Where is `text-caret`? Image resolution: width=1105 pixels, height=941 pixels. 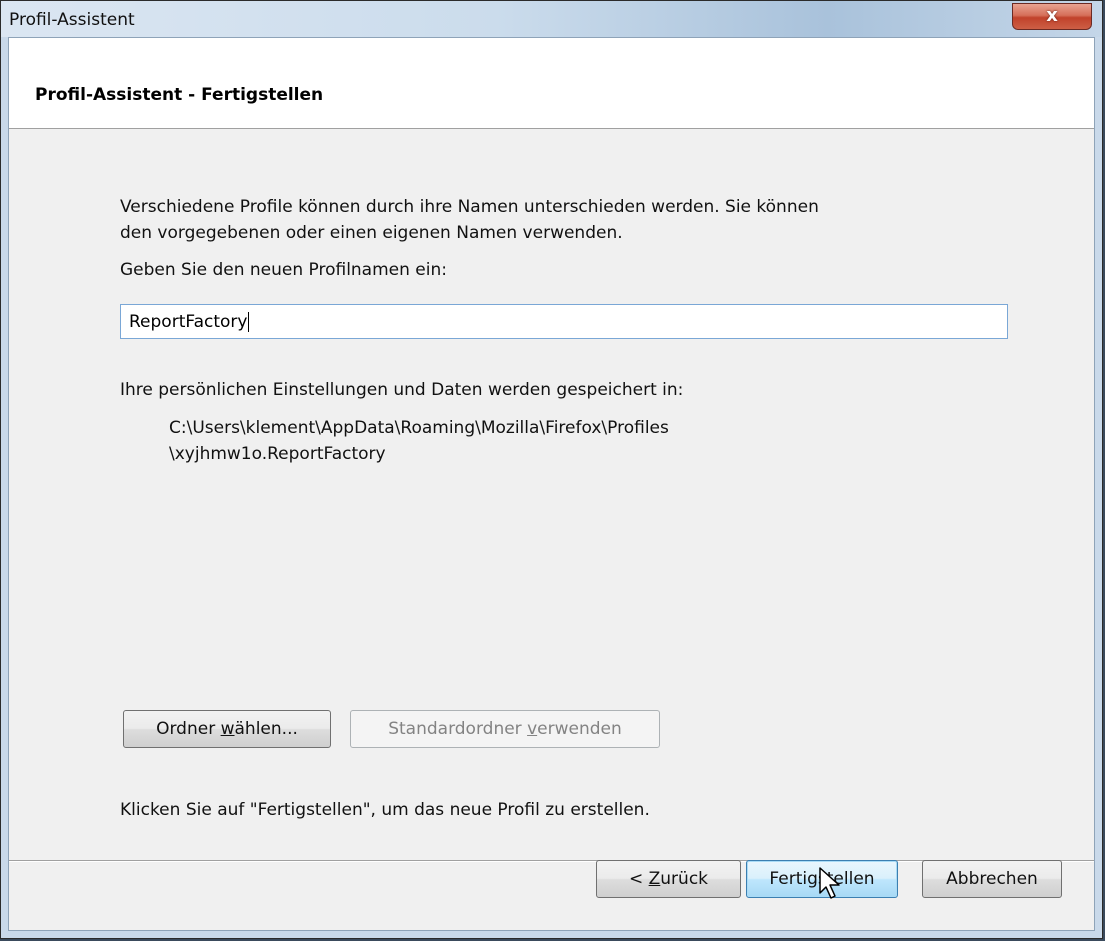 text-caret is located at coordinates (249, 322).